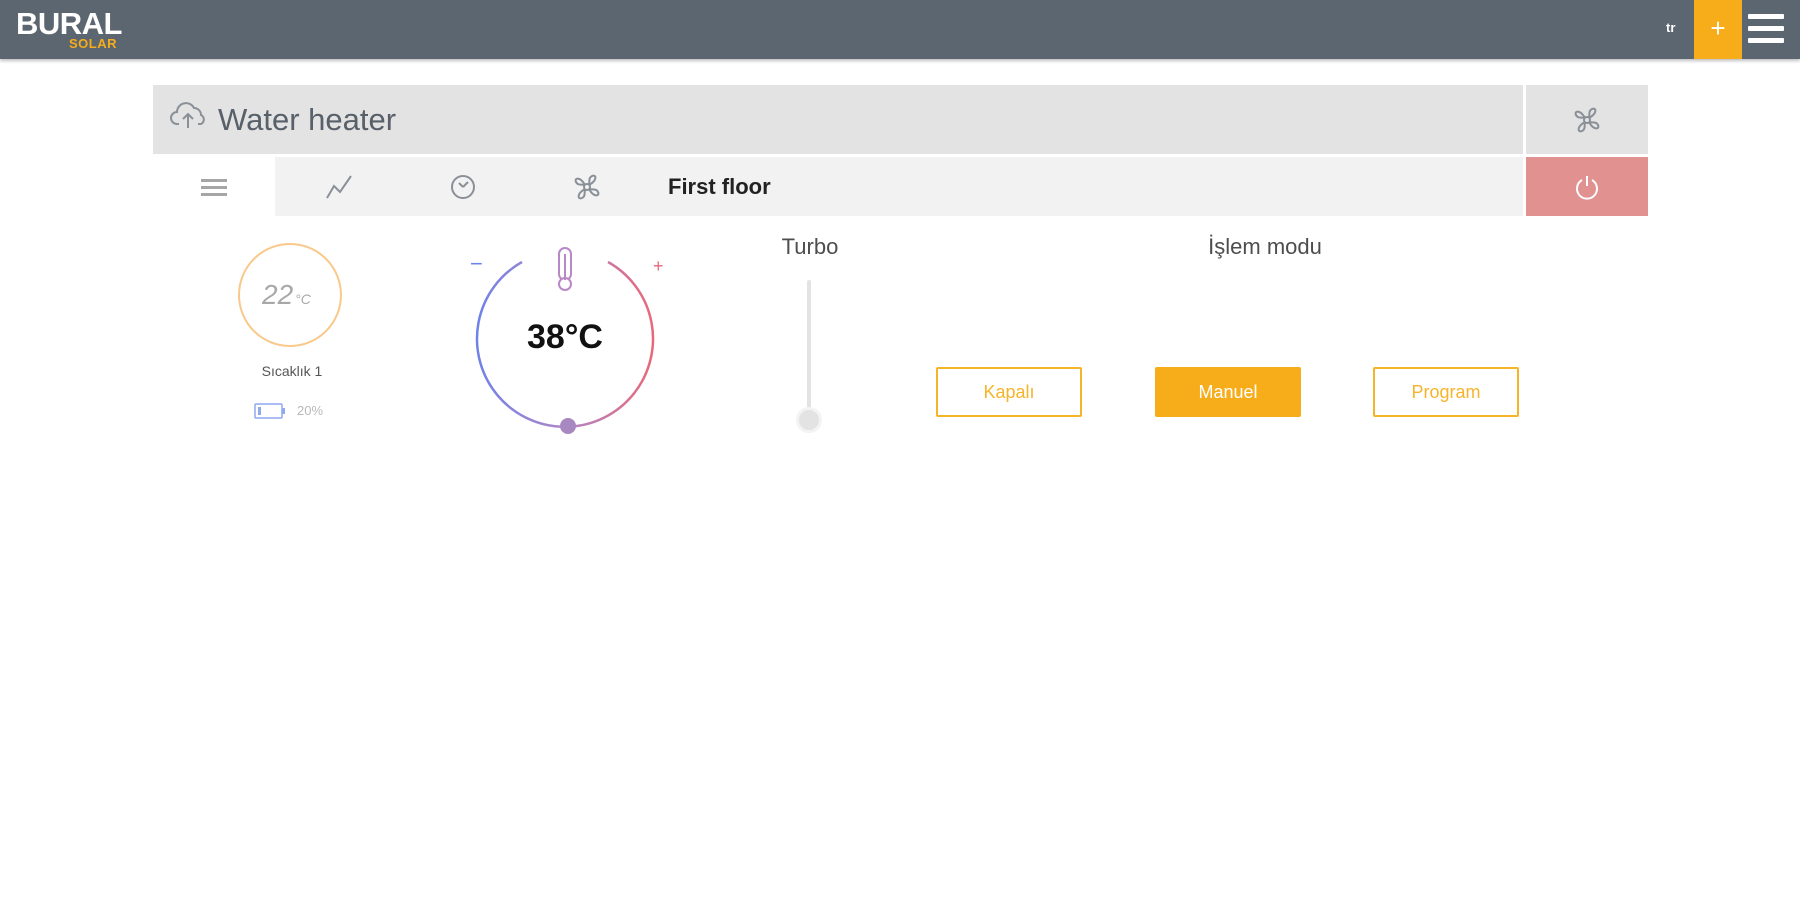  I want to click on top-navigation-bar: BURAL SOLAR tr +, so click(900, 29).